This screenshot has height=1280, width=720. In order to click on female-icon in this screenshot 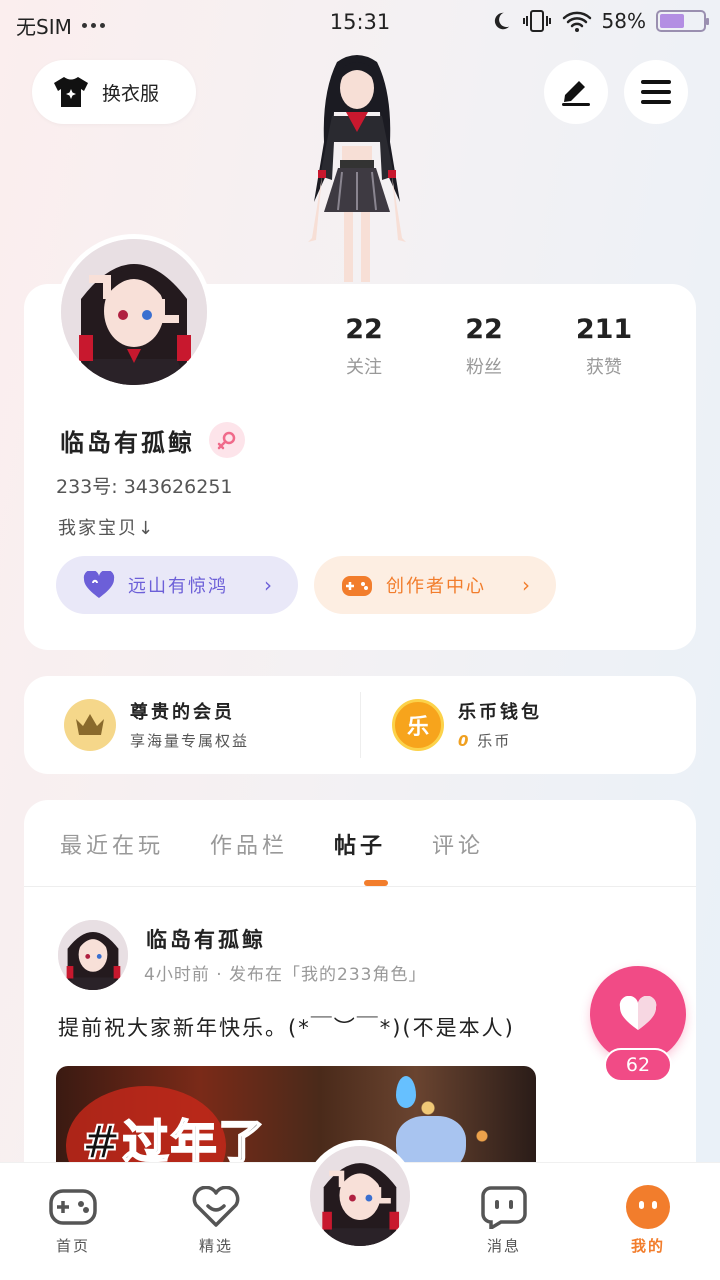, I will do `click(227, 440)`.